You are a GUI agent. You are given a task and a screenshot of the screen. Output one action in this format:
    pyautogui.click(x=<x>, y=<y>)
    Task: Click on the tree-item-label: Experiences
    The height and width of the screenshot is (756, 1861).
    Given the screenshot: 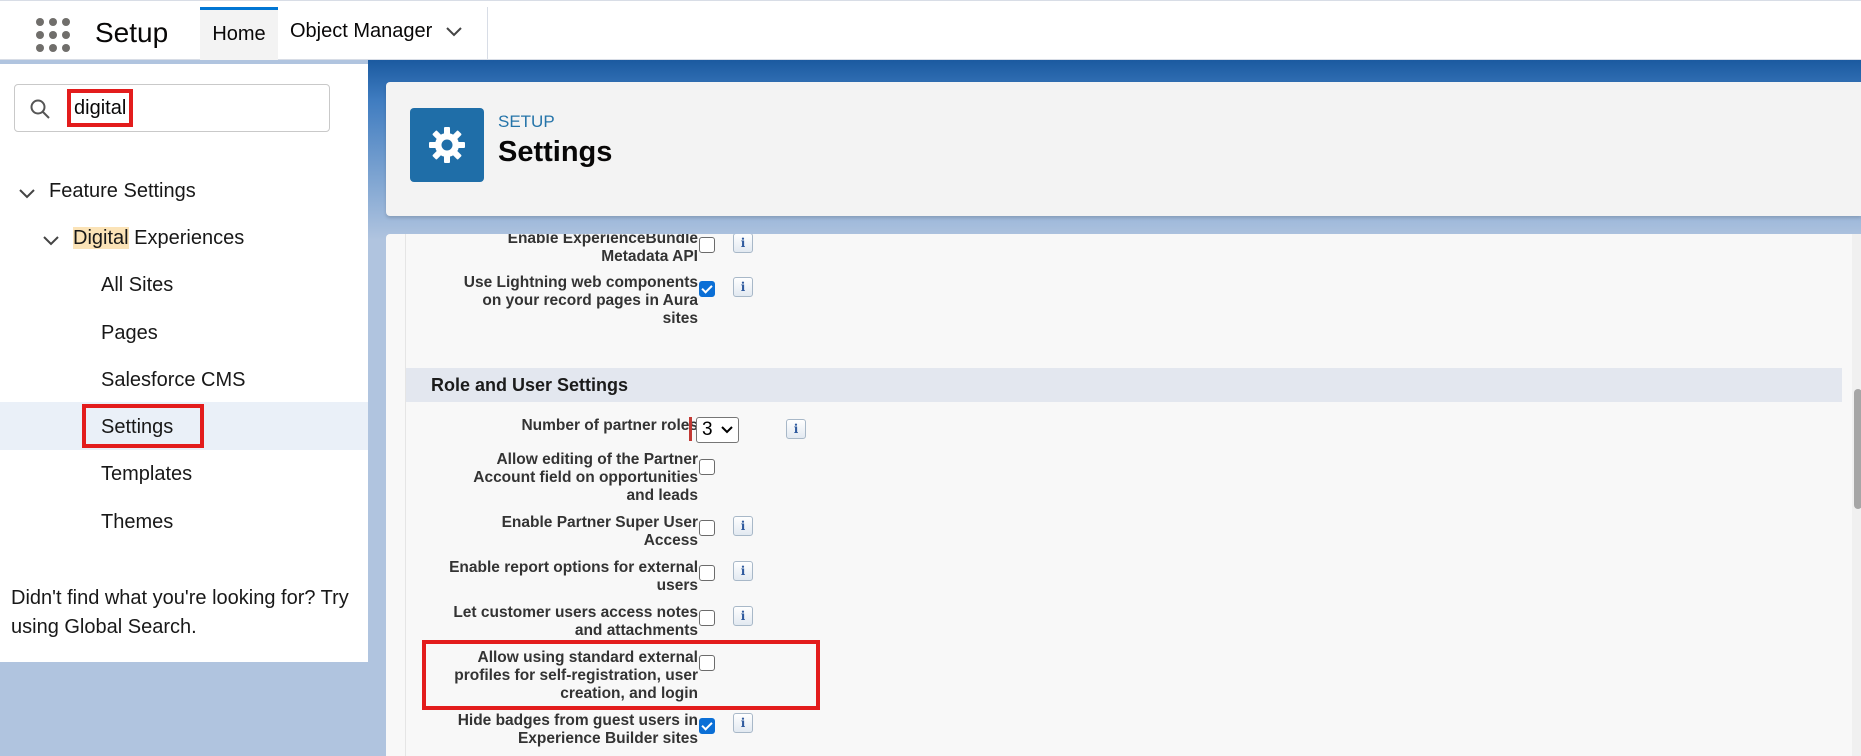 What is the action you would take?
    pyautogui.click(x=186, y=238)
    